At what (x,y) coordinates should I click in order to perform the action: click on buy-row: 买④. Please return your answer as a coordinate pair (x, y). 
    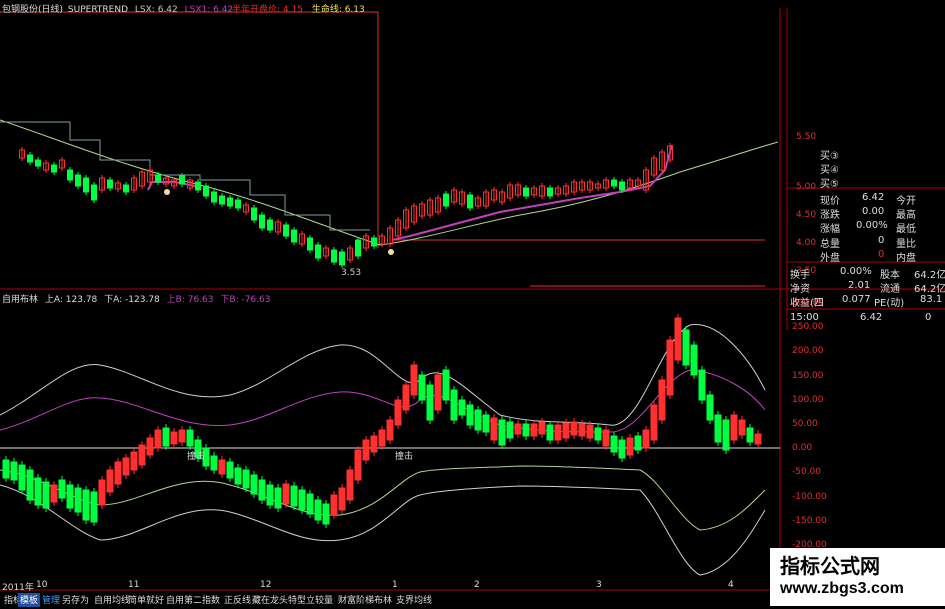
    Looking at the image, I should click on (867, 168).